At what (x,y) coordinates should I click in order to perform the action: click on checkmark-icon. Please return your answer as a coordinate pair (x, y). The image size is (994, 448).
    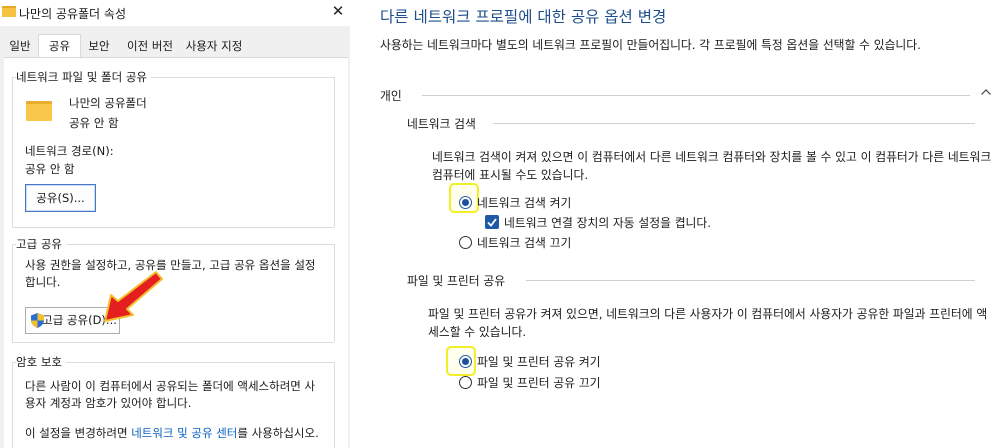
    Looking at the image, I should click on (492, 222).